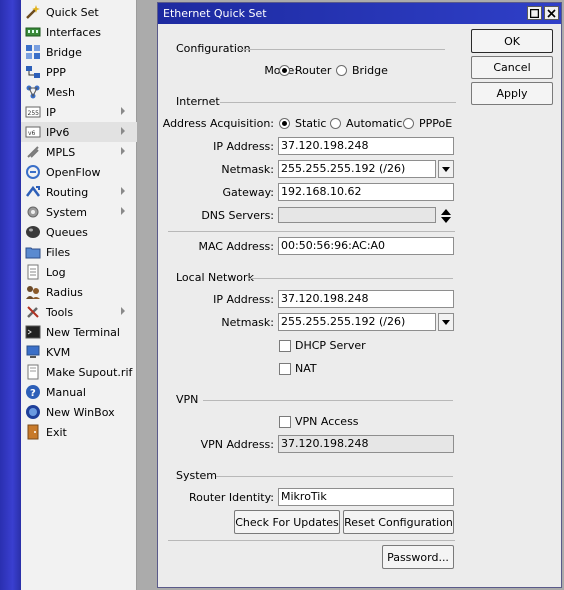 The width and height of the screenshot is (564, 590). What do you see at coordinates (58, 252) in the screenshot?
I see `menu-item-label: Files` at bounding box center [58, 252].